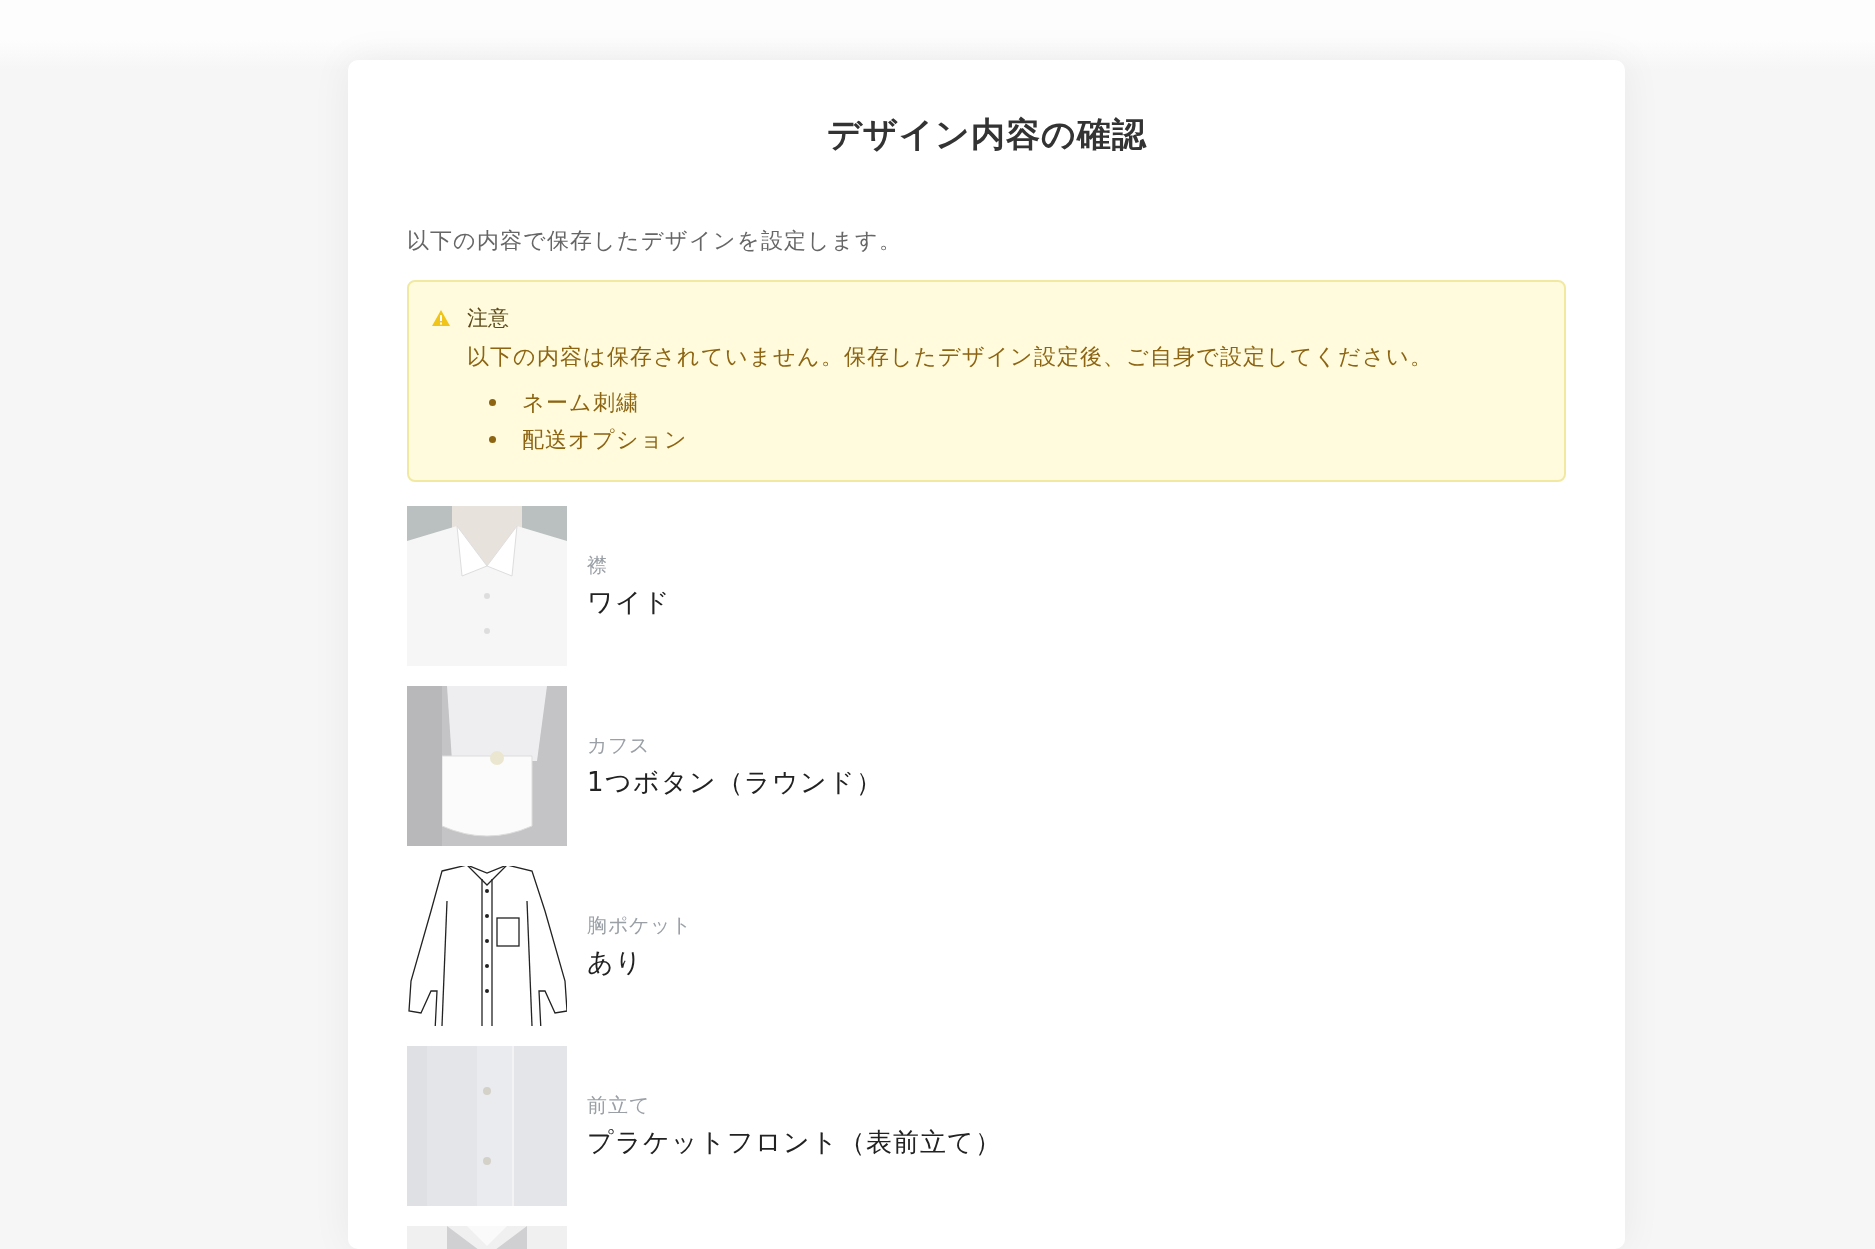 Image resolution: width=1875 pixels, height=1249 pixels. Describe the element at coordinates (615, 962) in the screenshot. I see `option-value: あり` at that location.